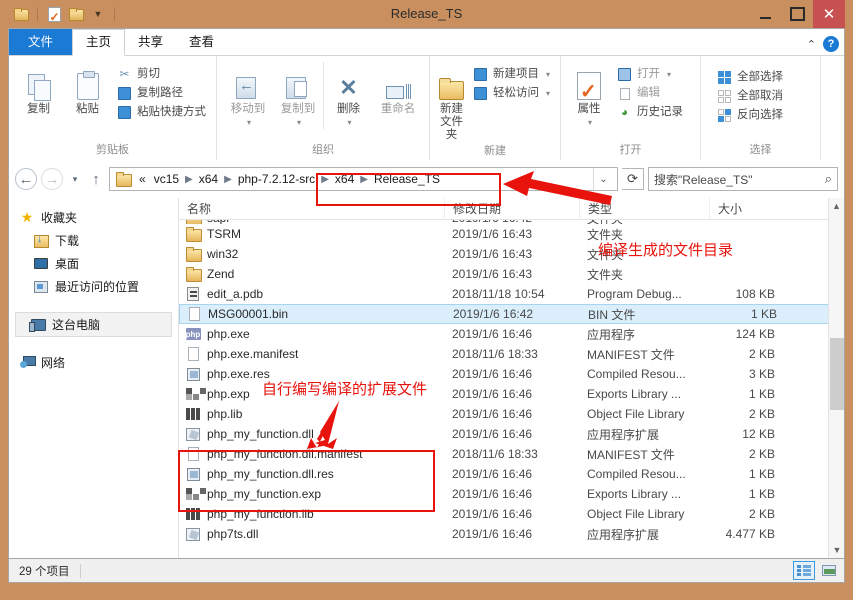  Describe the element at coordinates (38, 89) in the screenshot. I see `copy-button: 复制` at that location.